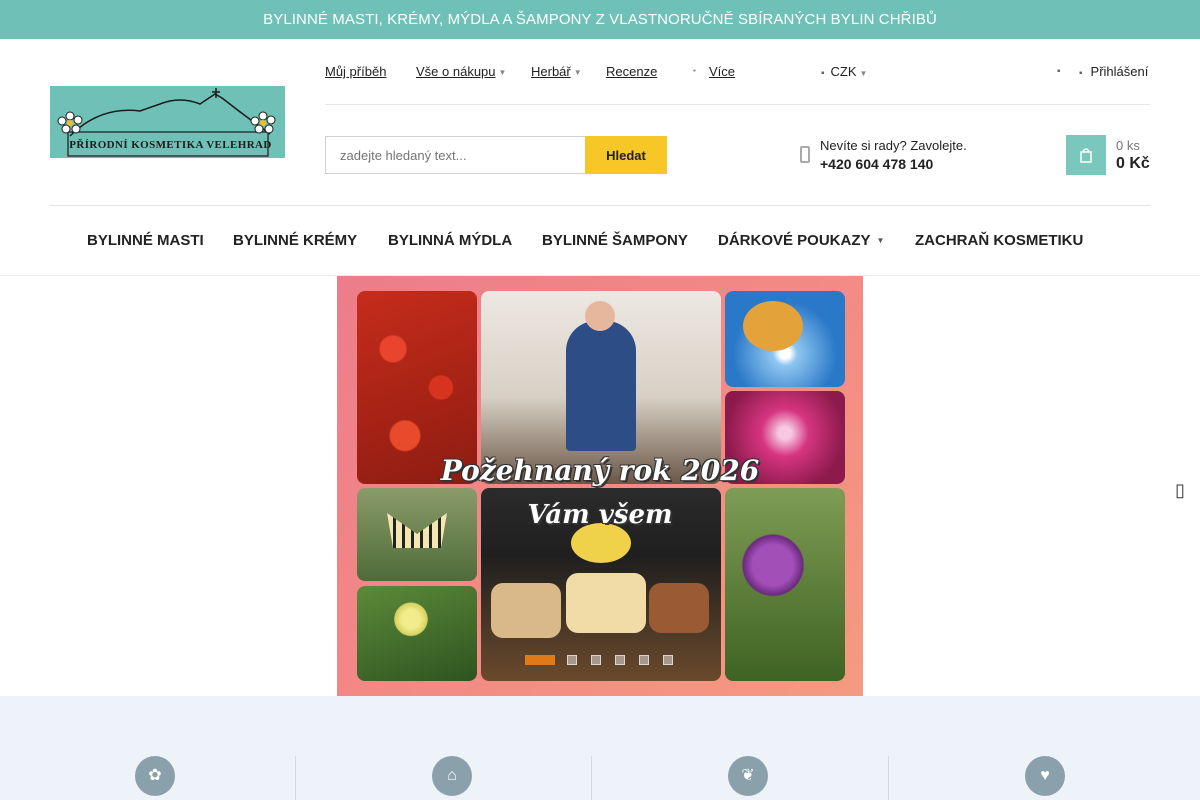  What do you see at coordinates (417, 633) in the screenshot?
I see `primrose-photo` at bounding box center [417, 633].